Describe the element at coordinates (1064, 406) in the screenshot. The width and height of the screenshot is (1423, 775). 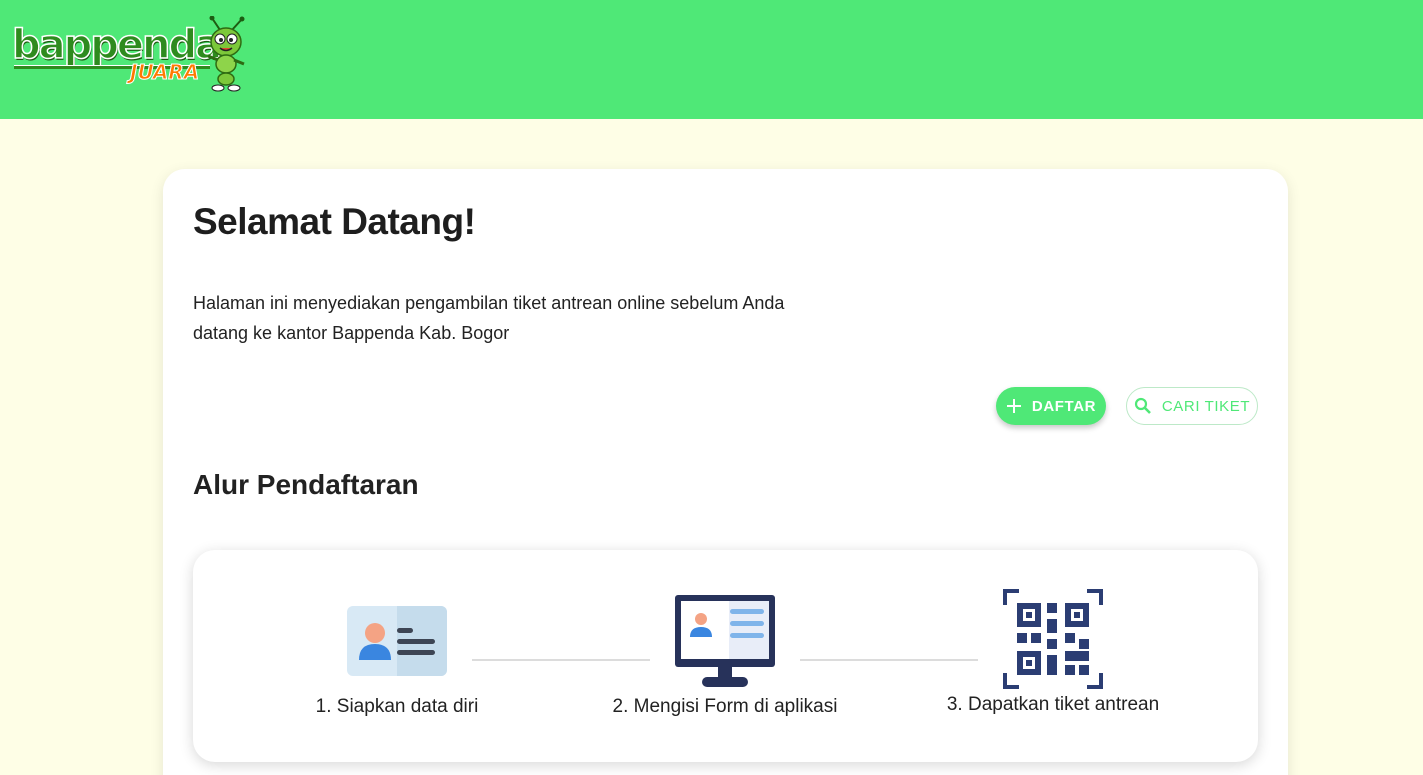
I see `daftar-button-label: DAFTAR` at that location.